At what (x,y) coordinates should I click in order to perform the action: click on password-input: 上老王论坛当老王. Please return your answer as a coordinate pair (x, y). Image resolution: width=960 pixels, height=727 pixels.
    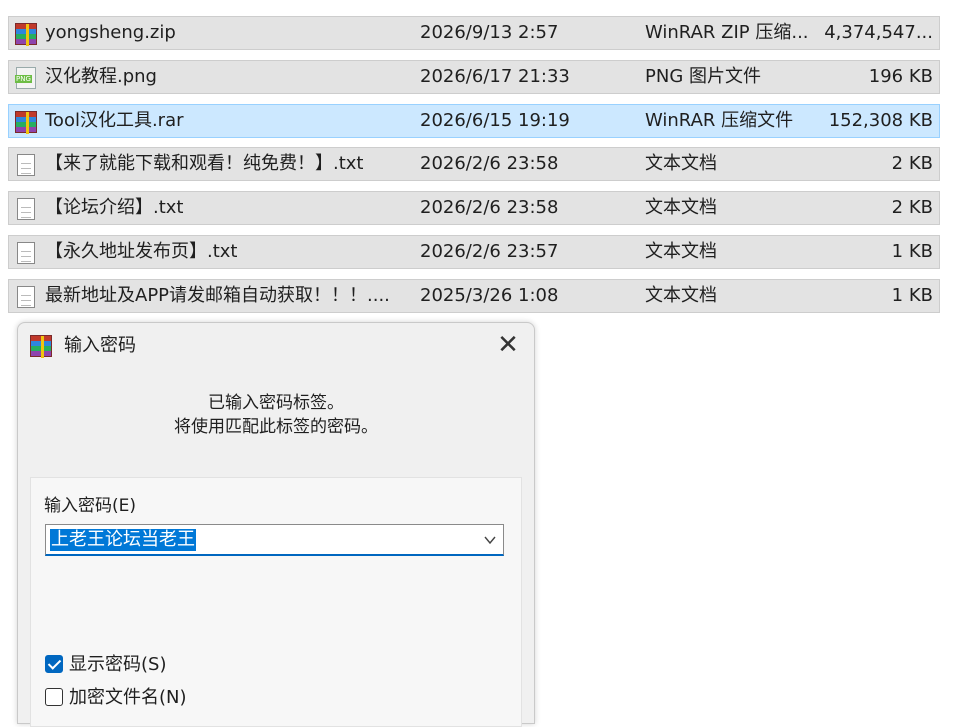
    Looking at the image, I should click on (123, 540).